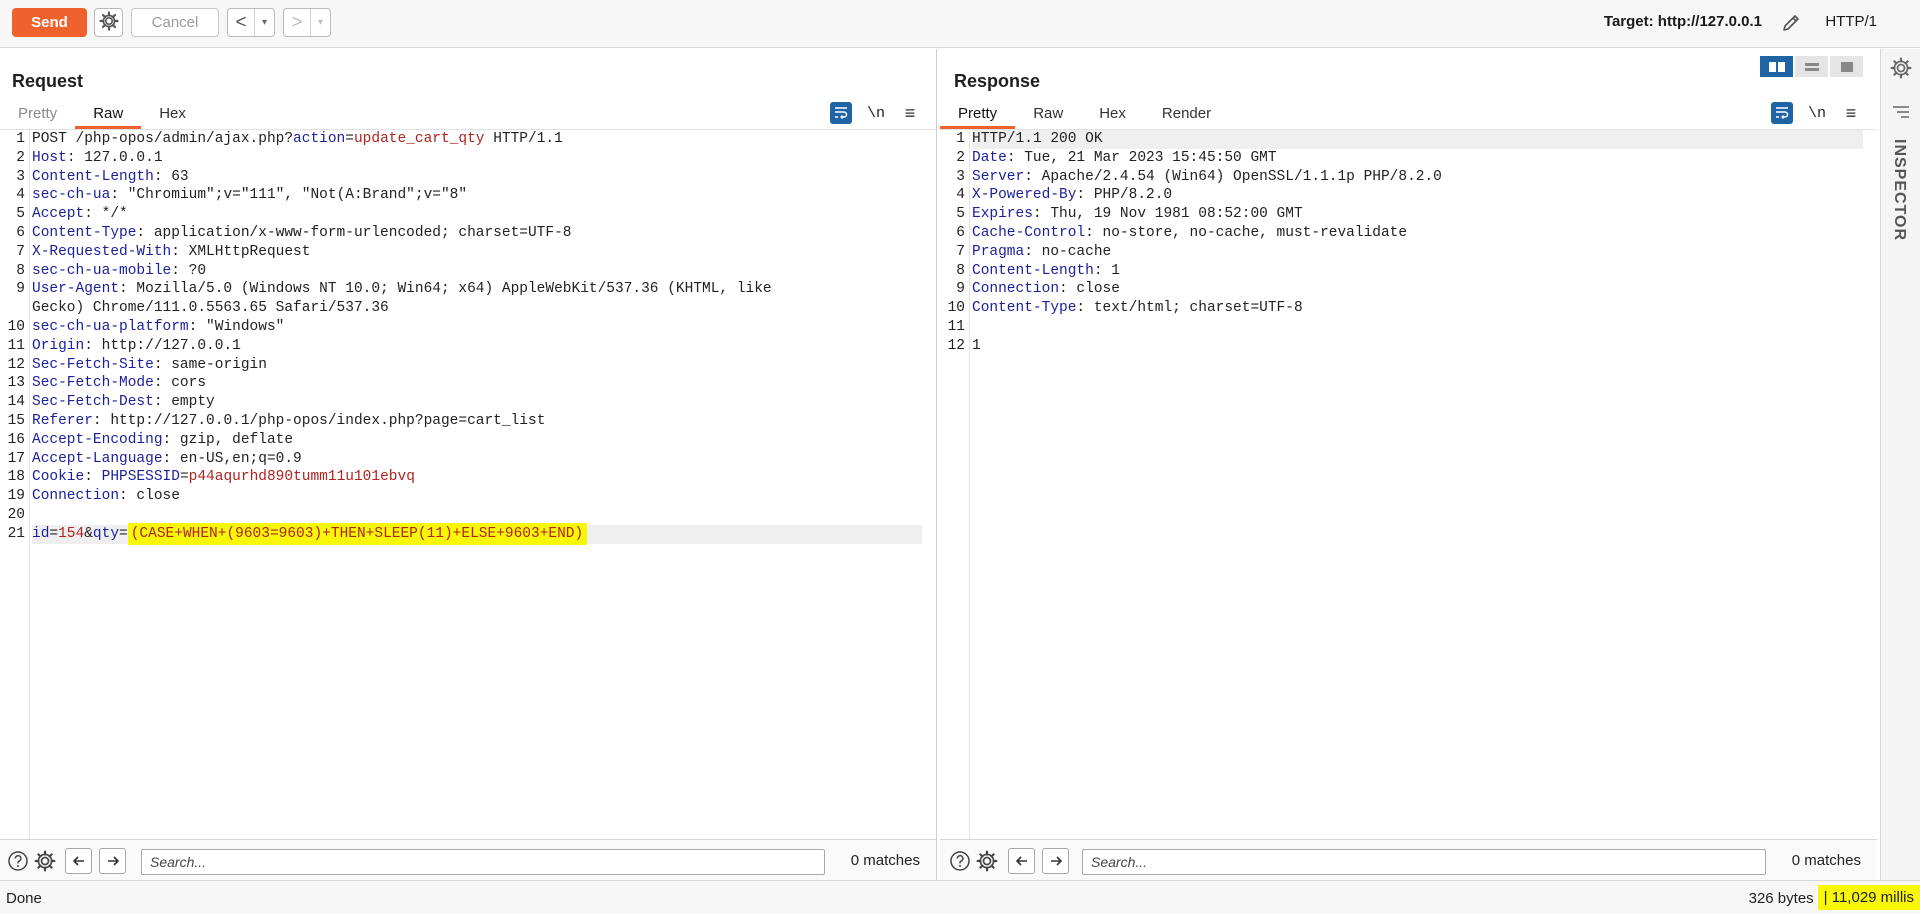 This screenshot has height=914, width=1920. What do you see at coordinates (465, 515) in the screenshot?
I see `code-line: 20` at bounding box center [465, 515].